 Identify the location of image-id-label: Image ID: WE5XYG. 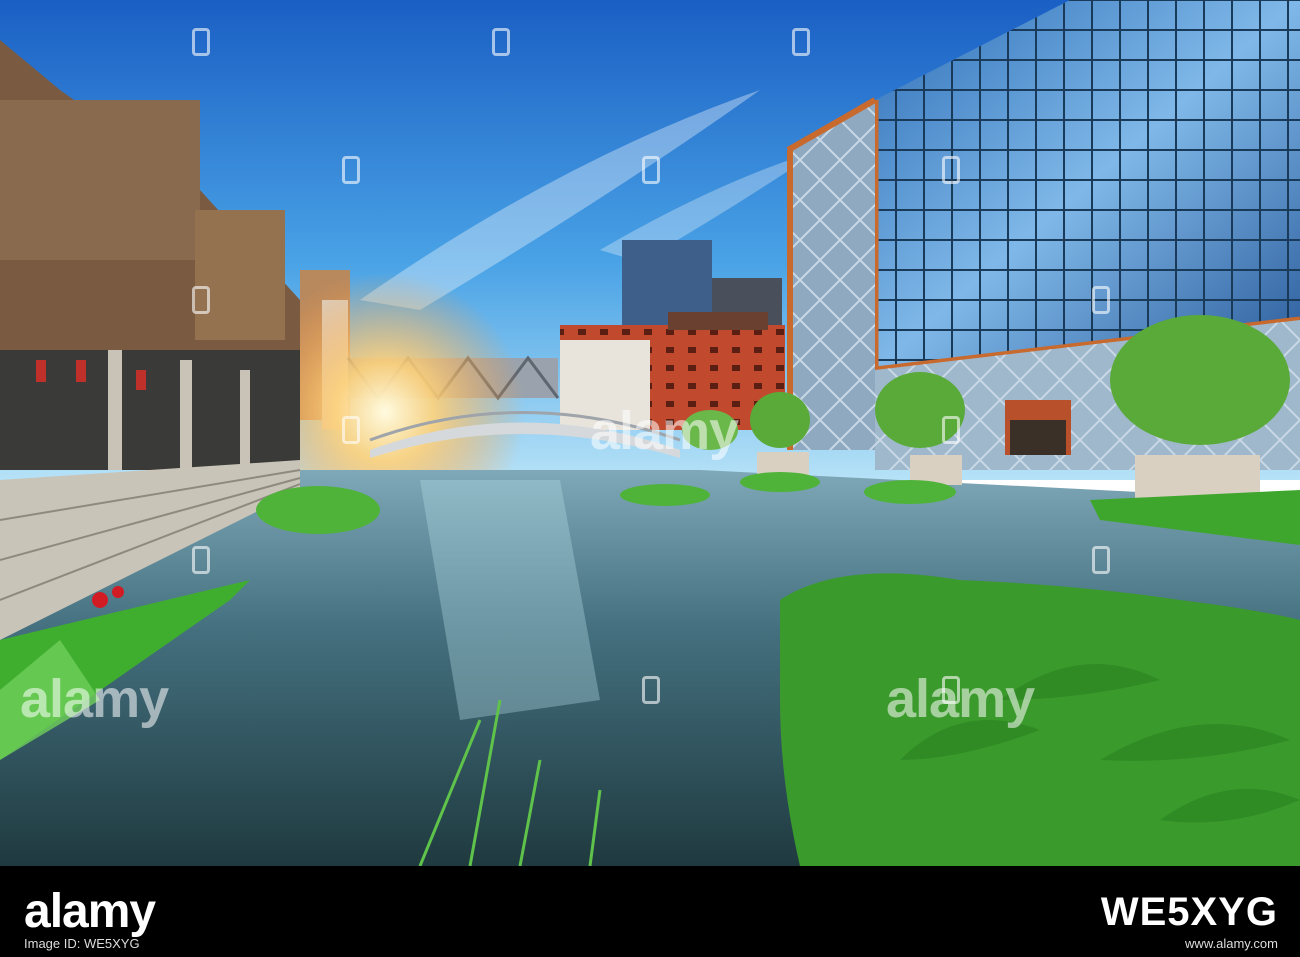
(82, 943).